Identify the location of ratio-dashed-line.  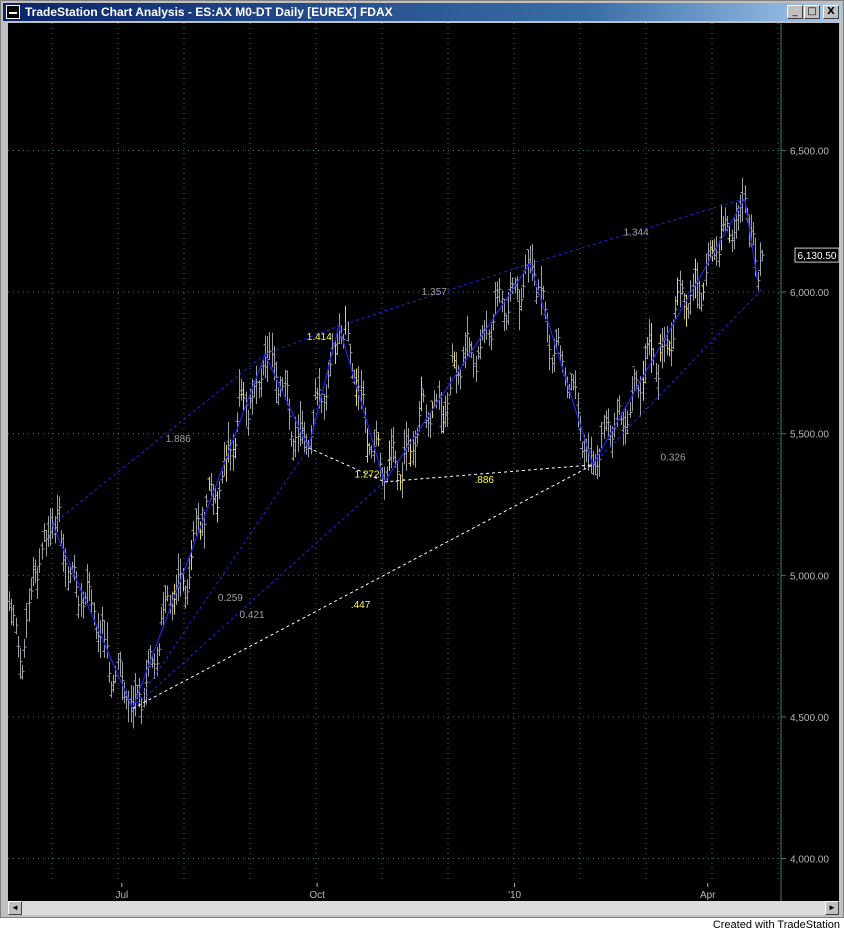
(362, 586).